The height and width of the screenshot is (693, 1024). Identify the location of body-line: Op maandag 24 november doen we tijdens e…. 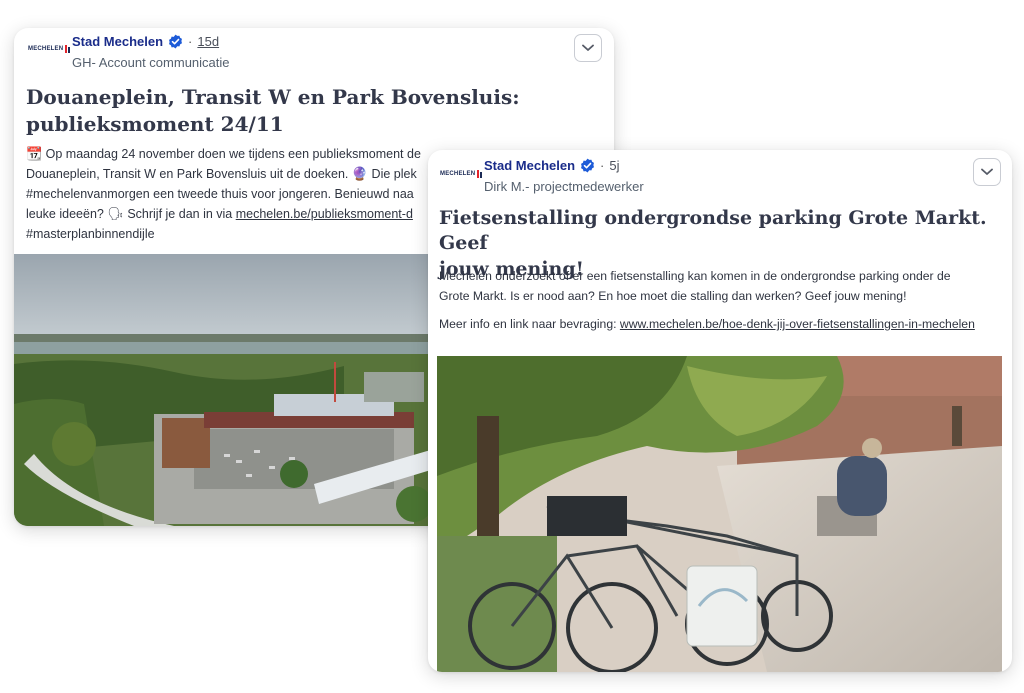
(231, 154).